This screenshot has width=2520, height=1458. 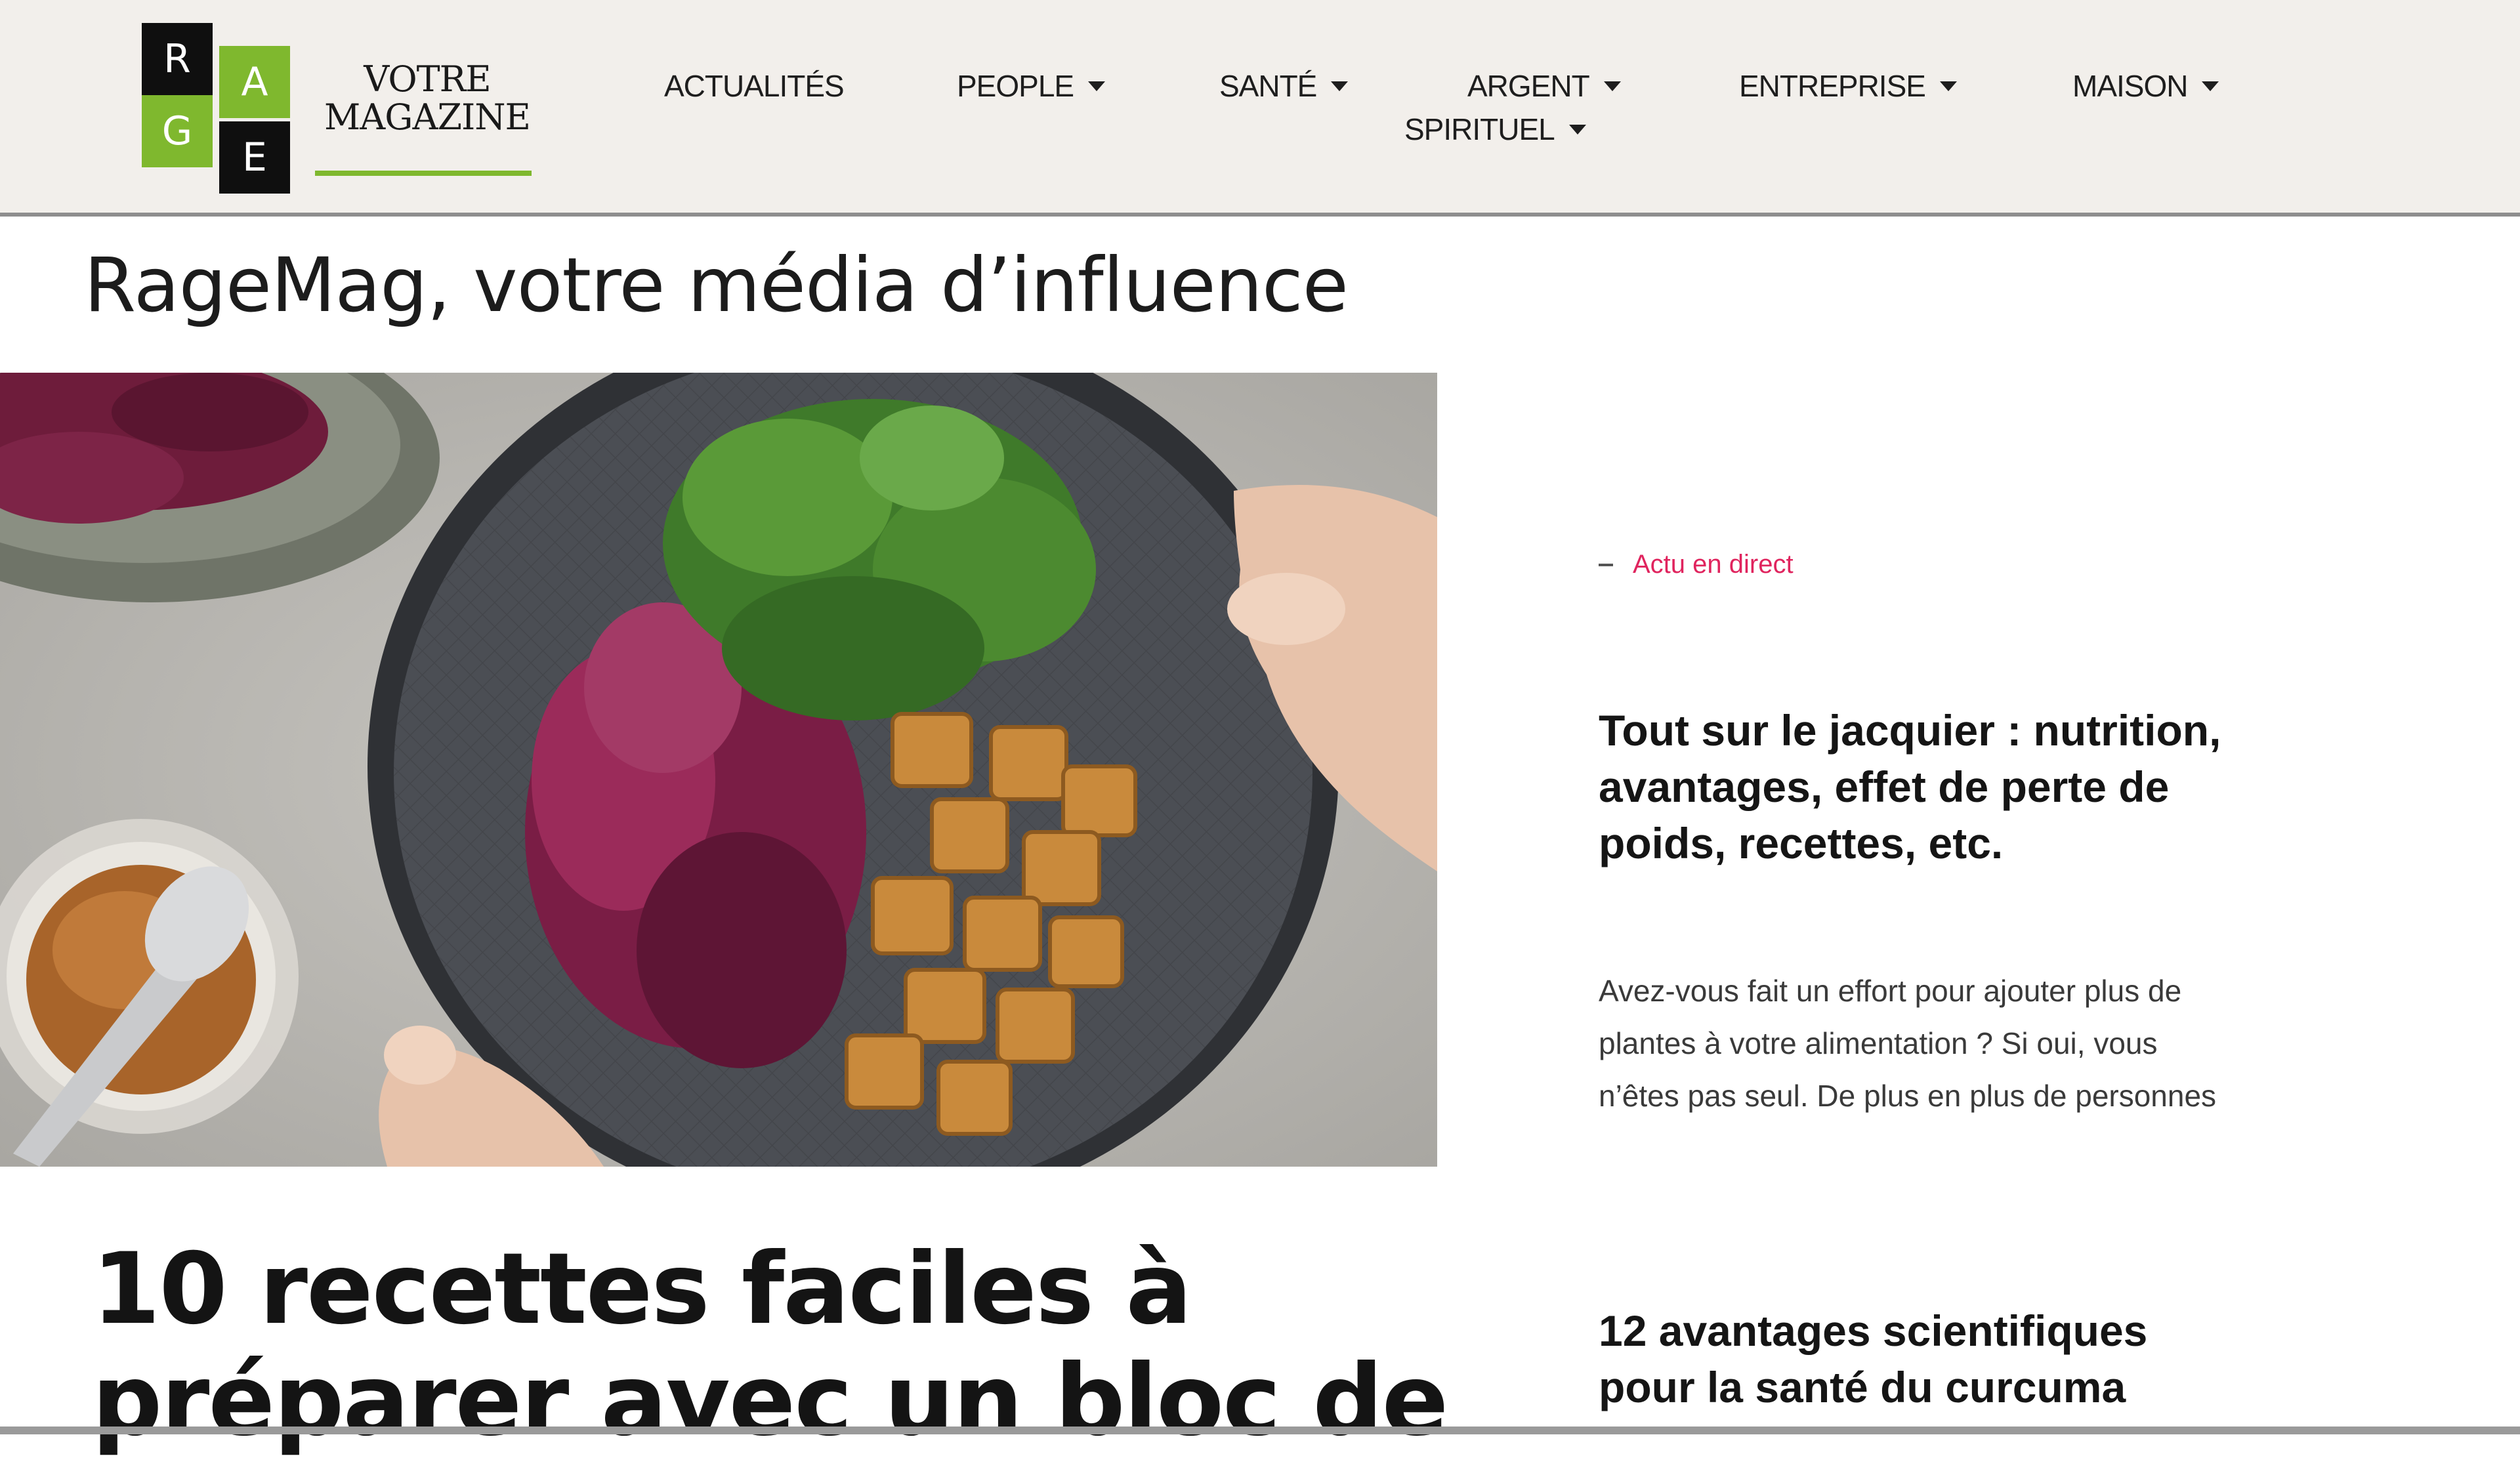 What do you see at coordinates (177, 59) in the screenshot?
I see `logo-tile-r: R` at bounding box center [177, 59].